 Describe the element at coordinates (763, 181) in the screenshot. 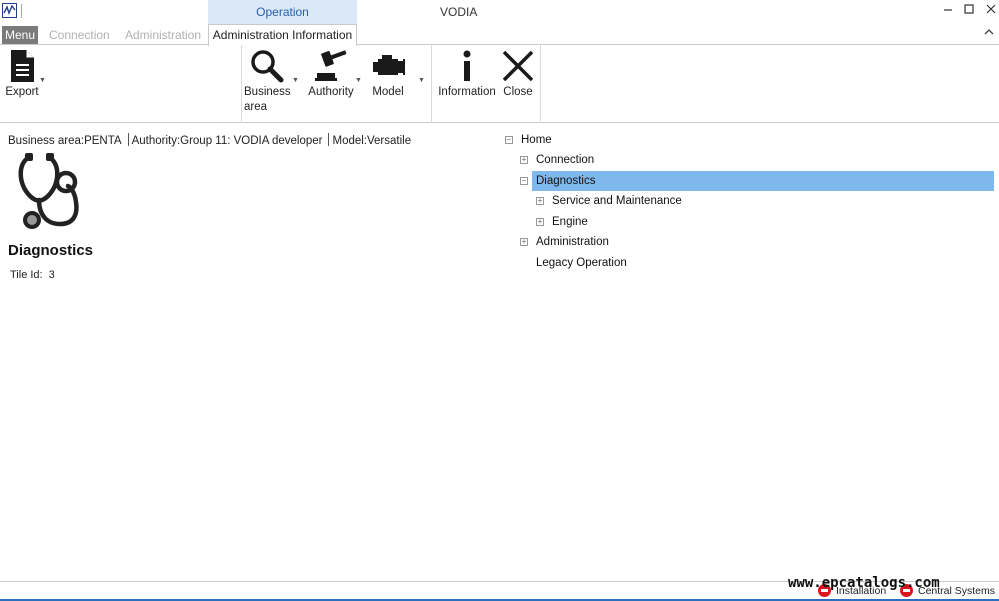

I see `selection-highlight` at that location.